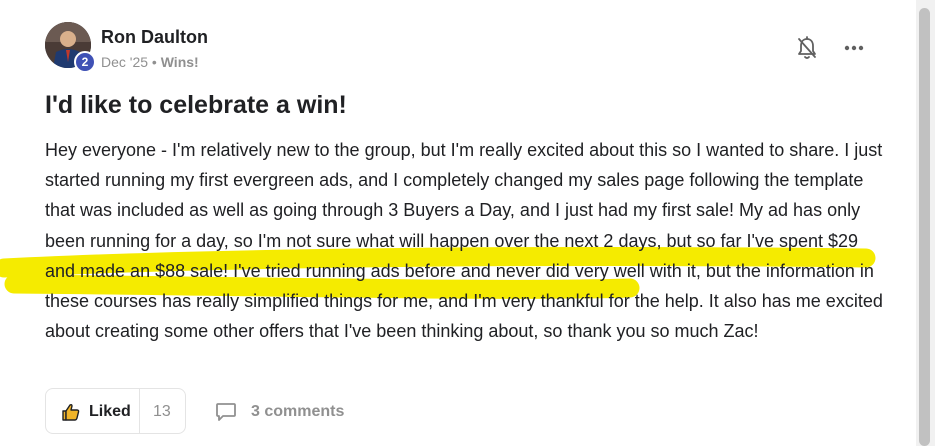 The image size is (935, 446). I want to click on bell-off-icon, so click(807, 47).